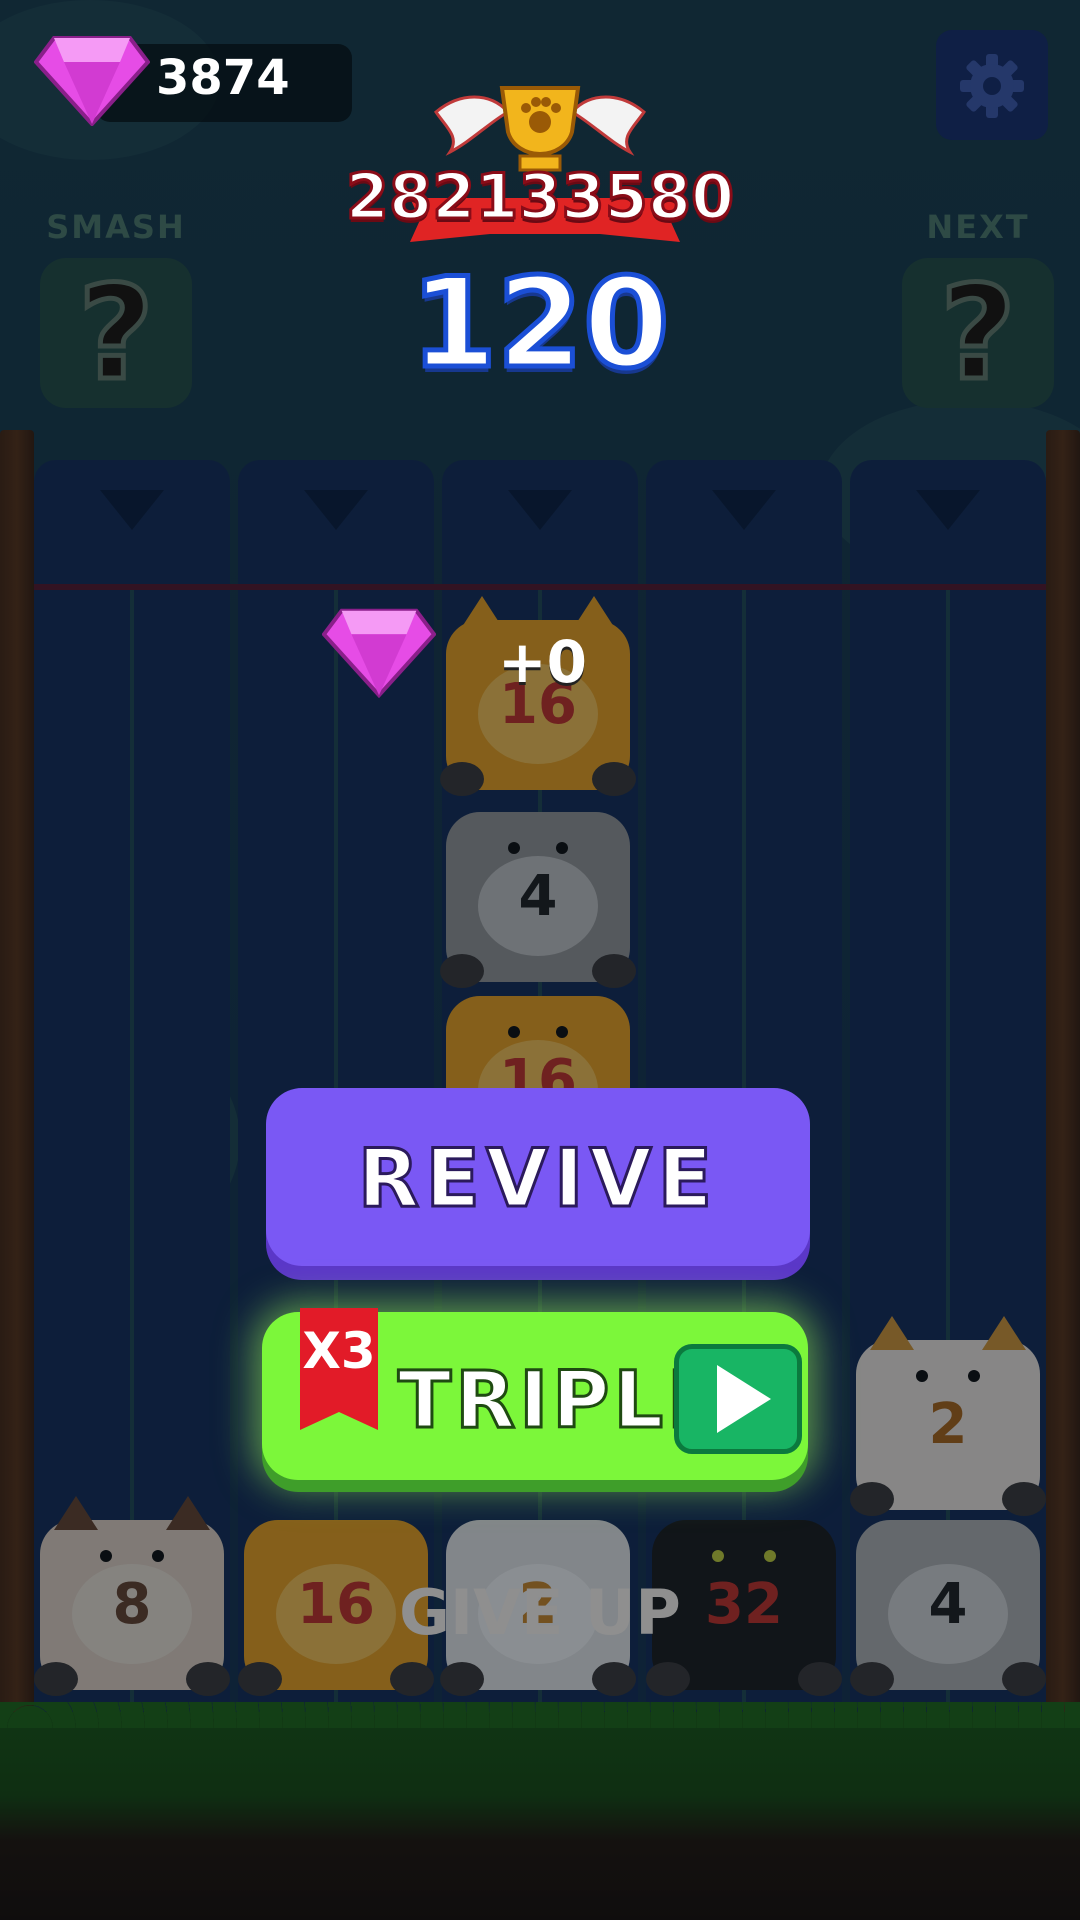 This screenshot has width=1080, height=1920. What do you see at coordinates (540, 324) in the screenshot?
I see `current-score: 120` at bounding box center [540, 324].